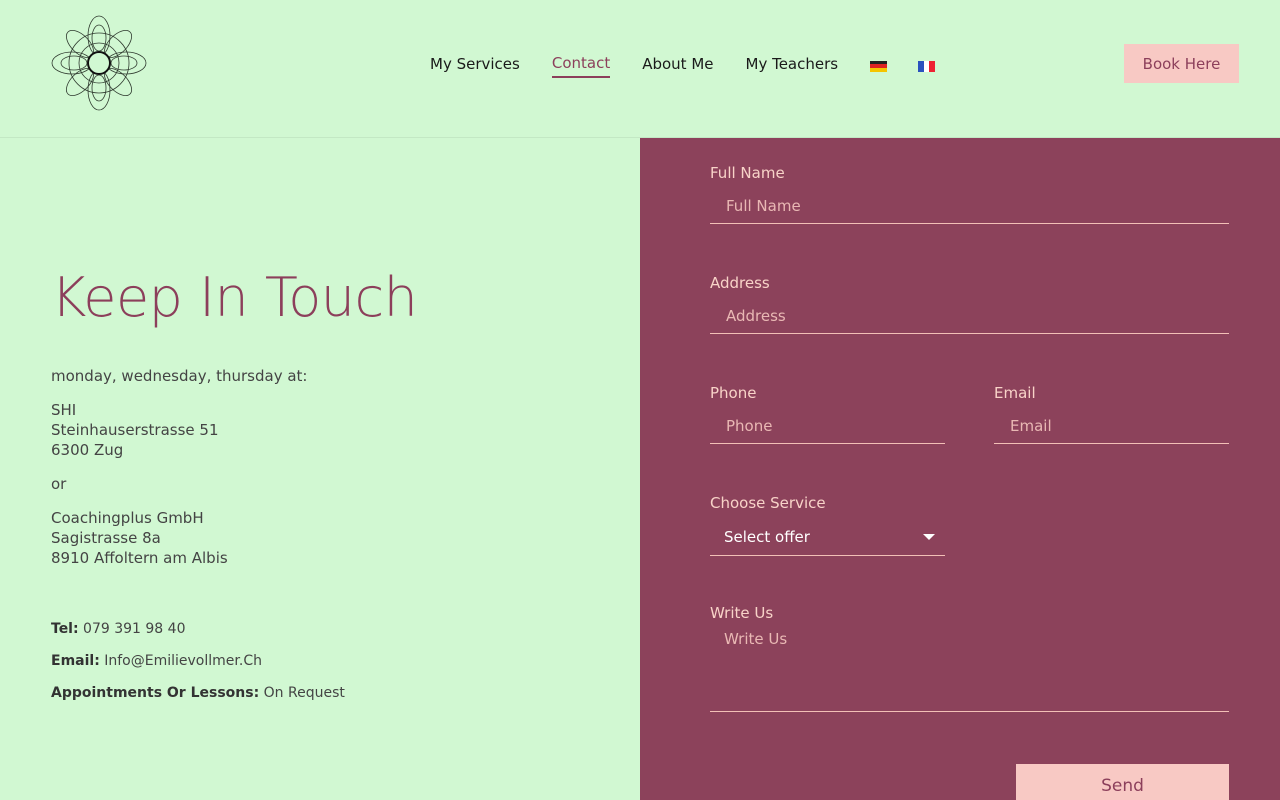 The image size is (1280, 800). I want to click on email-value: Info@Emilievollmer.Ch, so click(183, 661).